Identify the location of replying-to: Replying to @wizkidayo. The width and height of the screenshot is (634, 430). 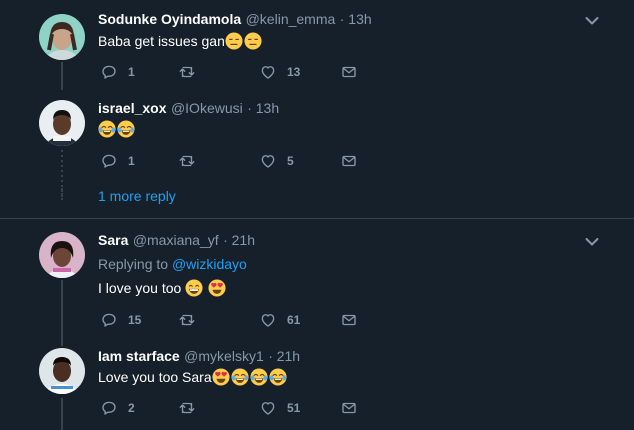
(172, 264).